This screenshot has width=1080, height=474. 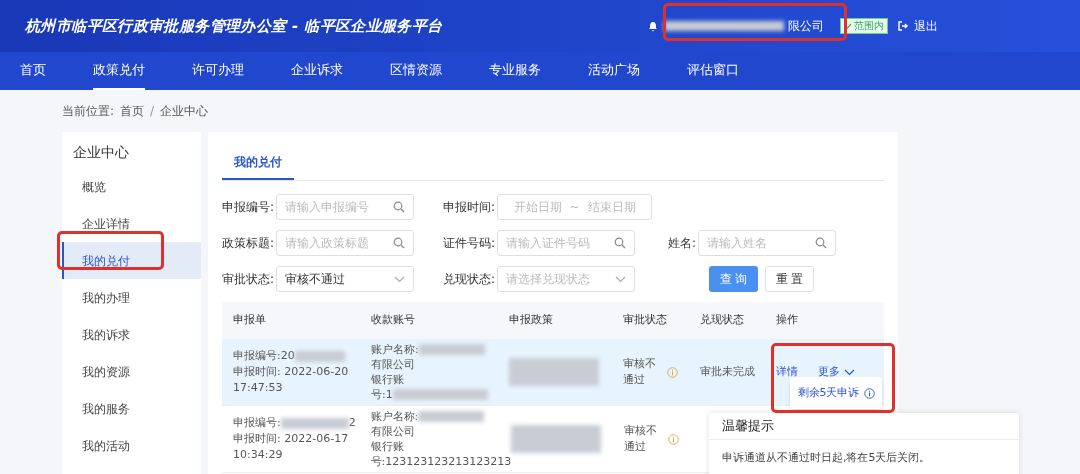 What do you see at coordinates (469, 207) in the screenshot?
I see `filter-label: 申报时间:` at bounding box center [469, 207].